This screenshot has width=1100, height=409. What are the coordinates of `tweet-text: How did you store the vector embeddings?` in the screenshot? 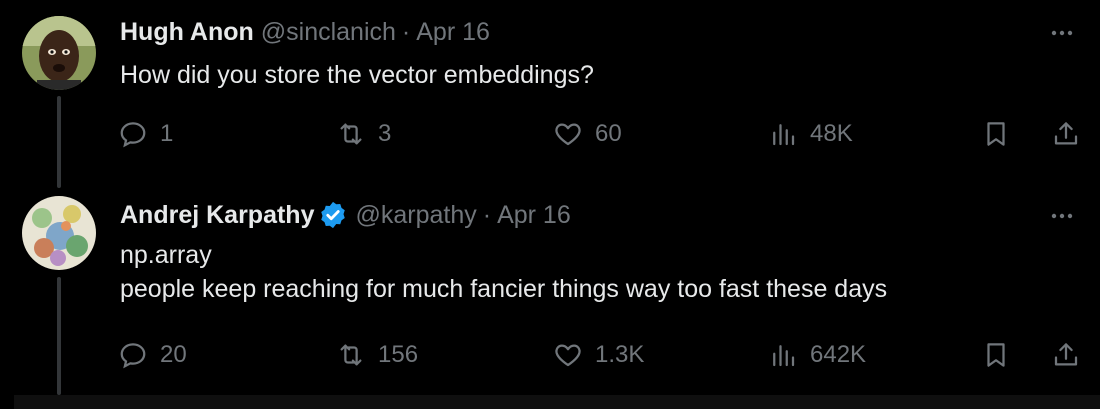 It's located at (357, 75).